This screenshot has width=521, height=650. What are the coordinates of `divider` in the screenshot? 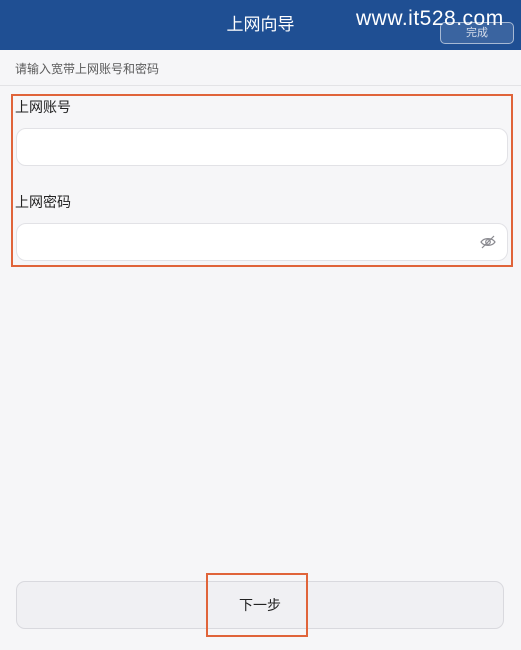 It's located at (260, 85).